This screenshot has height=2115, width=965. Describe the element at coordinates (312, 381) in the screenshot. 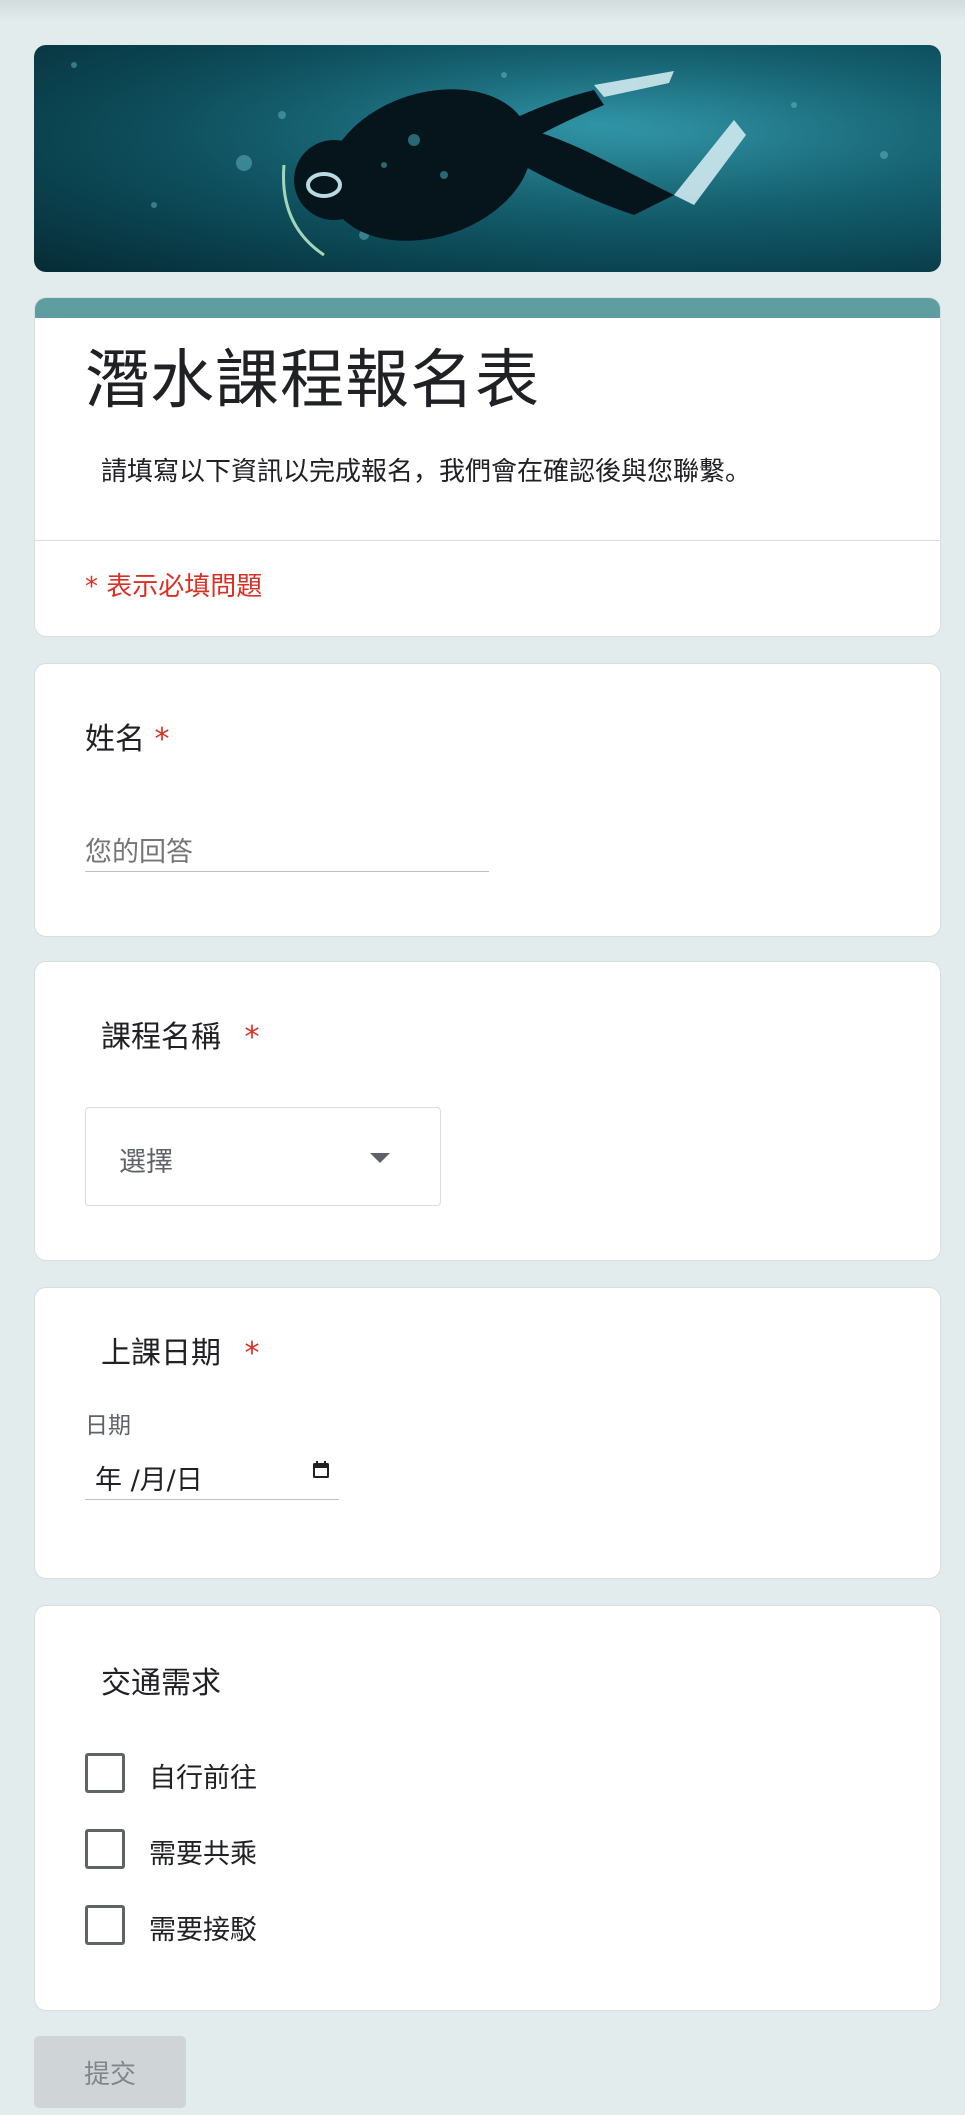

I see `form-title: 潛水課程報名表` at that location.